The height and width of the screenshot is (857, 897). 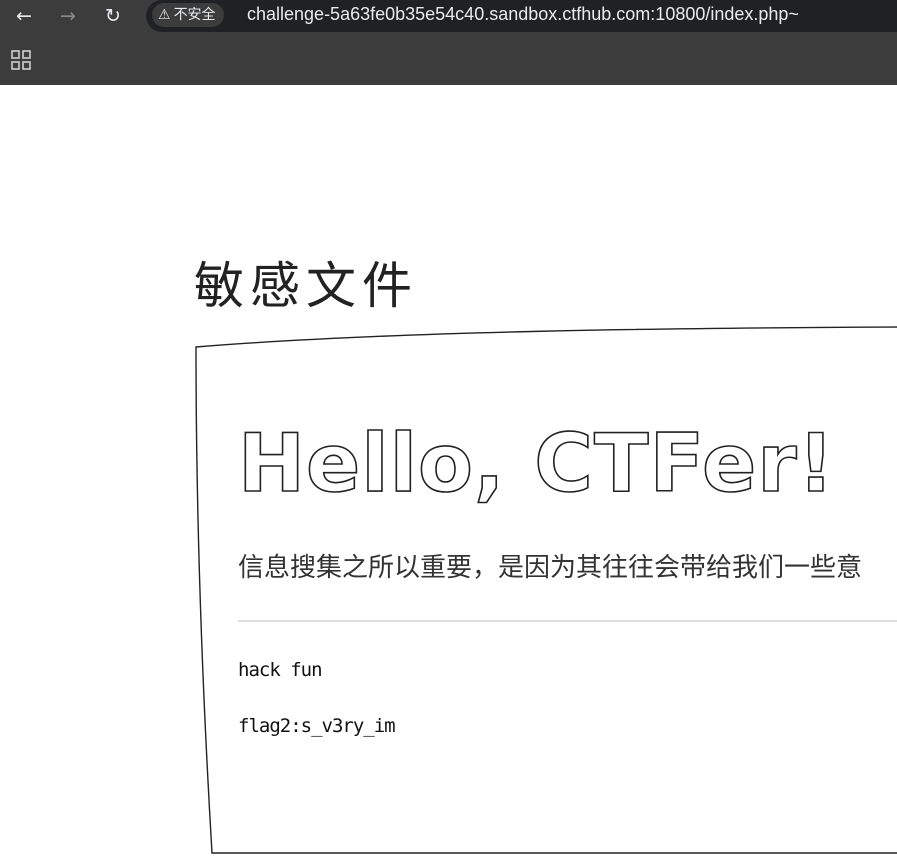 What do you see at coordinates (536, 463) in the screenshot?
I see `hero-heading: Hello, CTFer!` at bounding box center [536, 463].